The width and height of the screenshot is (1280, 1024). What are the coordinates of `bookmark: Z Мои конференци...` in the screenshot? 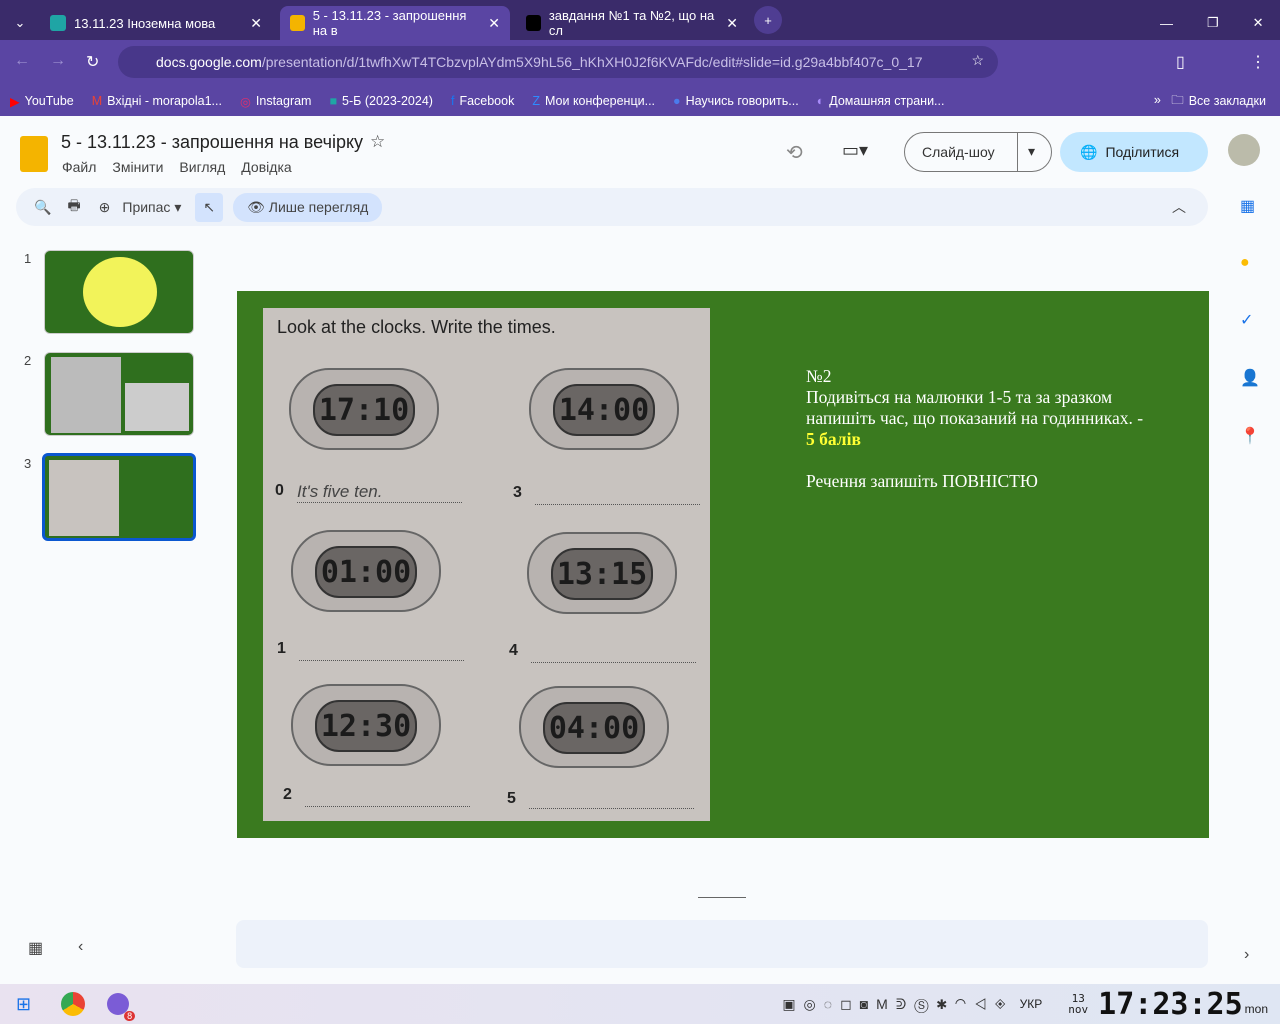 It's located at (593, 101).